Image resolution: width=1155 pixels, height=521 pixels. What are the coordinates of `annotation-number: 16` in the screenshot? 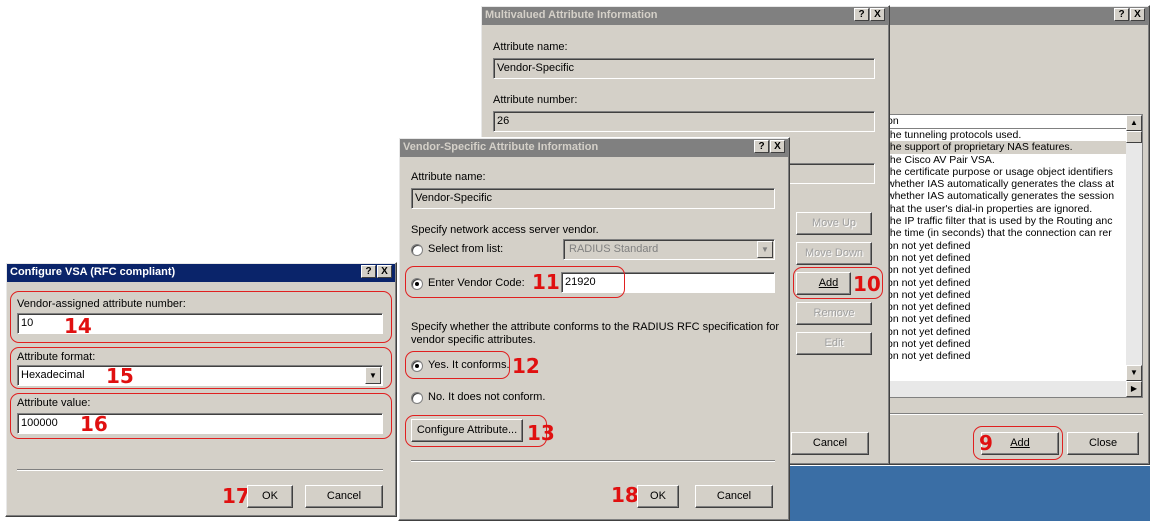 It's located at (94, 424).